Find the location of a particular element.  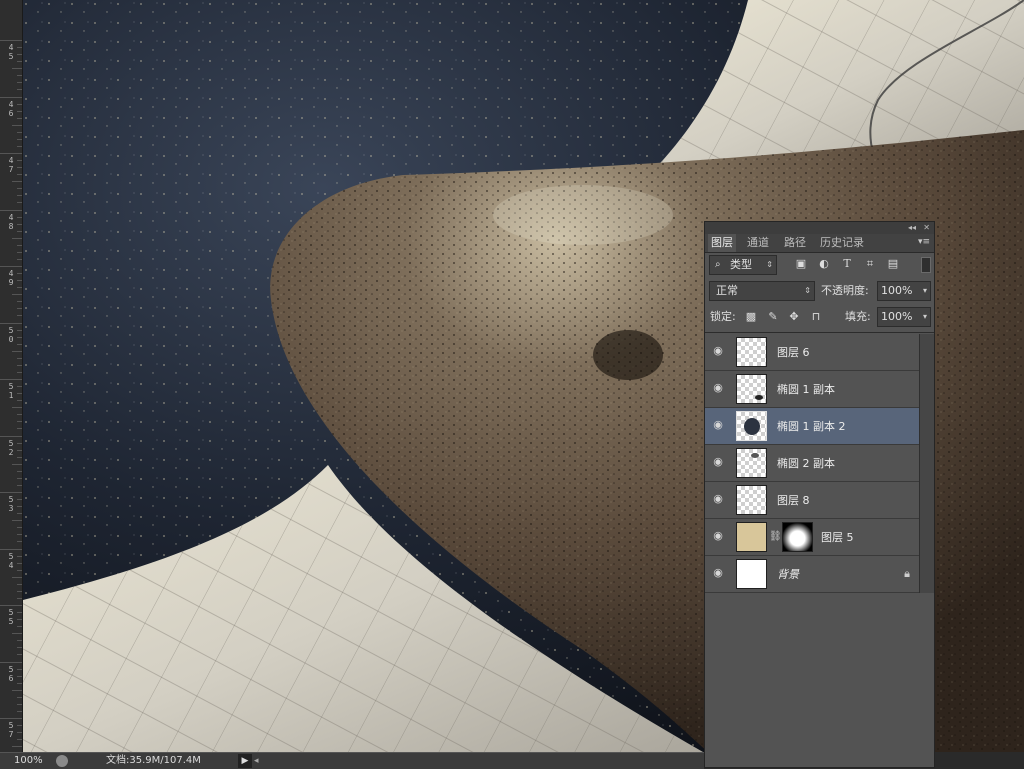

image-filter-icon: ▣ is located at coordinates (801, 264).